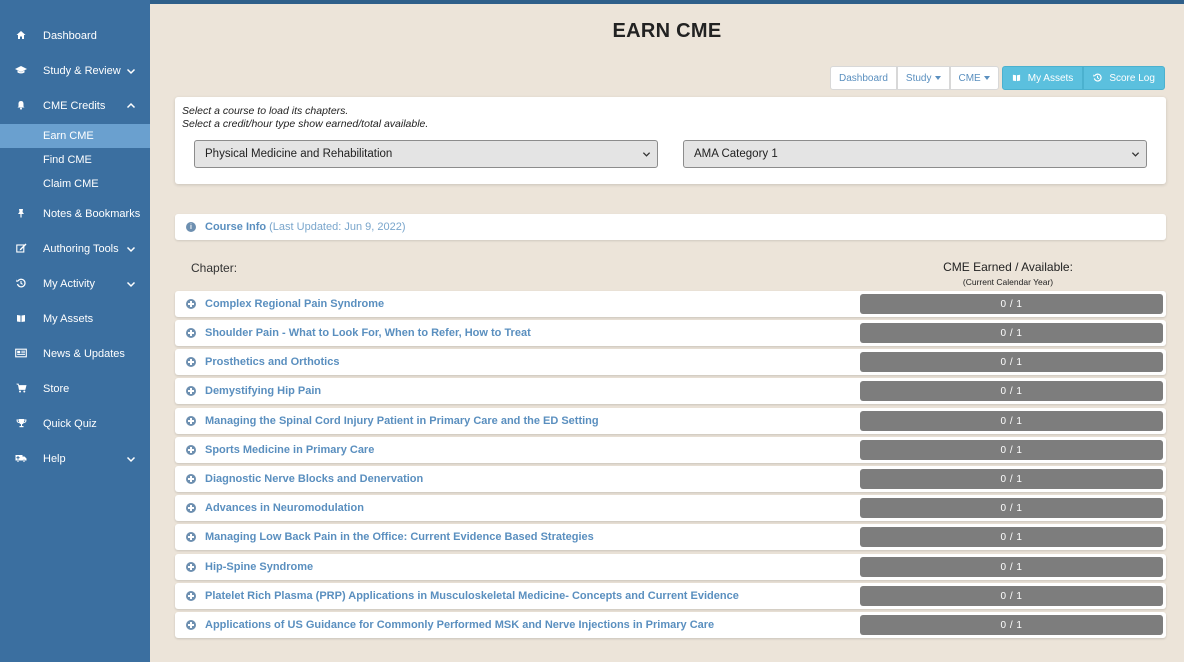 The height and width of the screenshot is (662, 1184). I want to click on sidebar-item-store: Store, so click(75, 389).